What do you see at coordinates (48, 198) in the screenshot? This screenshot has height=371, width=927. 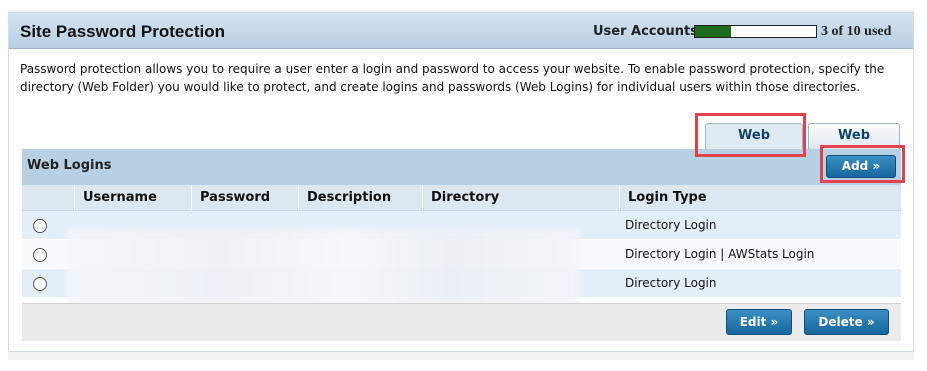 I see `select-column-header` at bounding box center [48, 198].